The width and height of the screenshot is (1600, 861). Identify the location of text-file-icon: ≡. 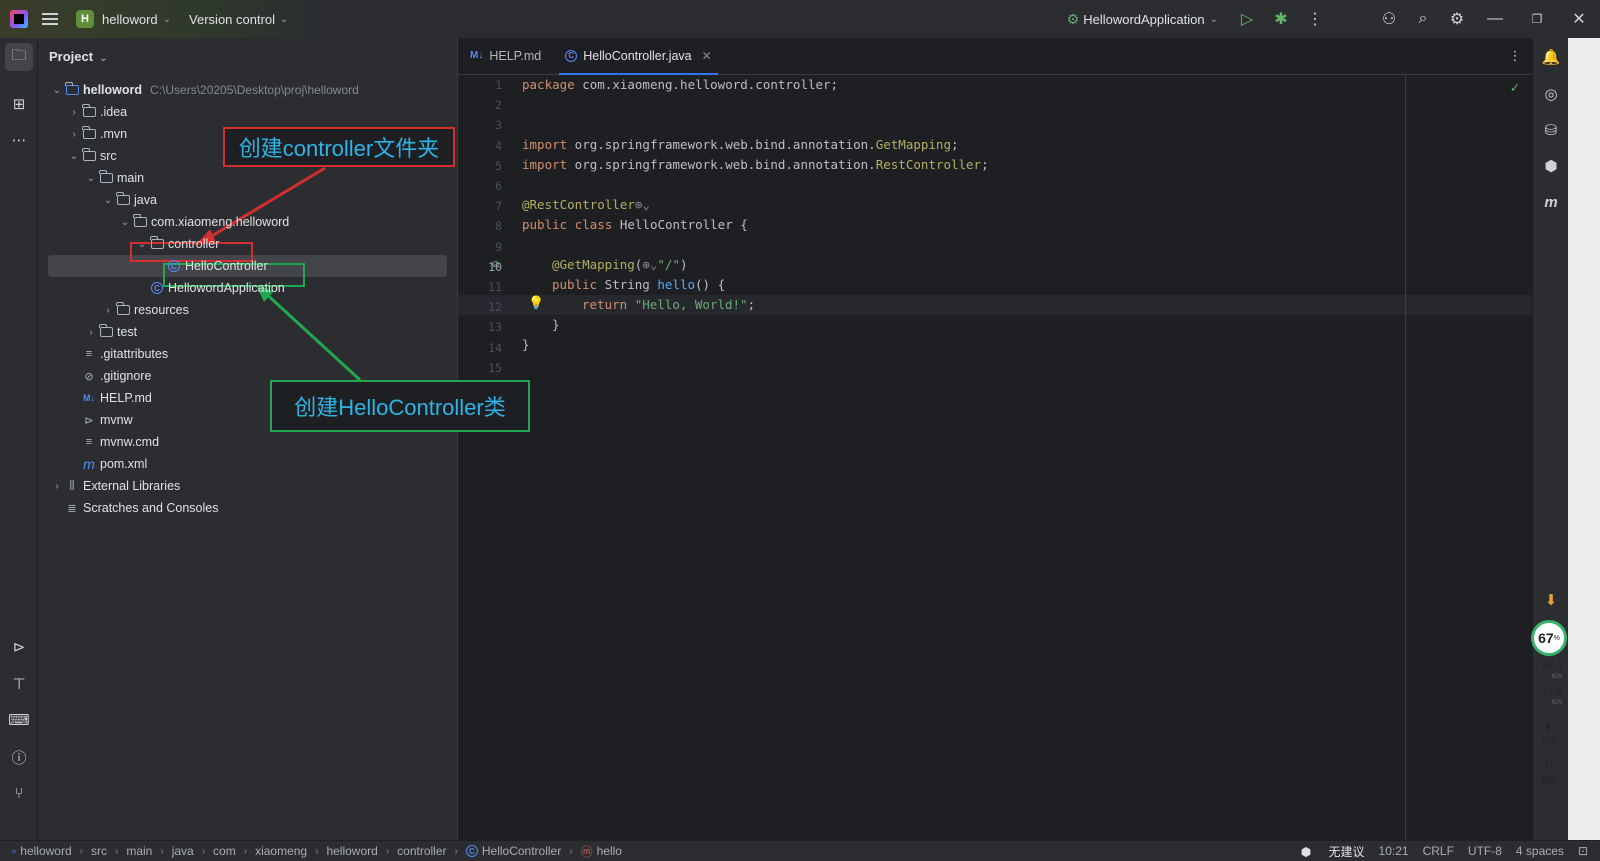
(89, 354).